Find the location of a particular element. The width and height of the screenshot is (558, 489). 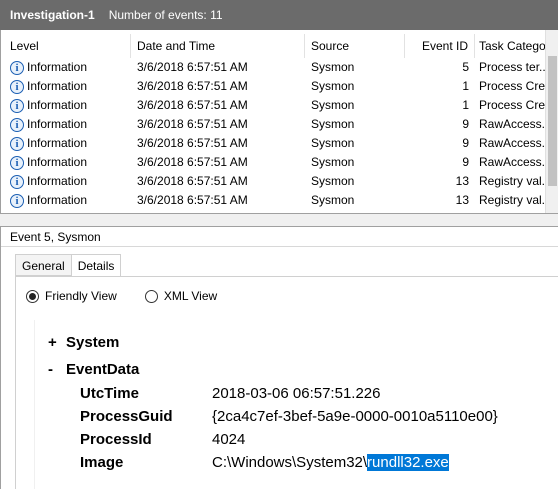

detail-tabs: General Details is located at coordinates (68, 265).